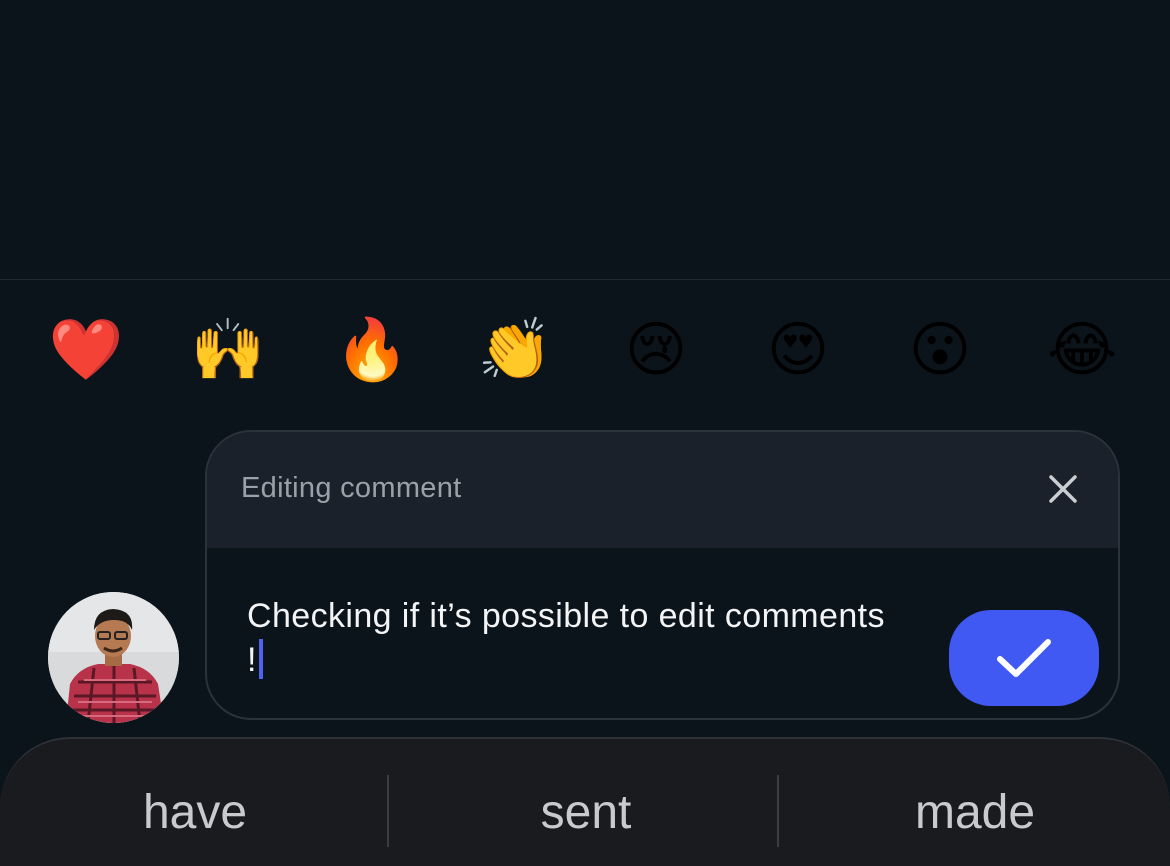 This screenshot has height=866, width=1170. What do you see at coordinates (656, 350) in the screenshot?
I see `crying-face-icon: 😢` at bounding box center [656, 350].